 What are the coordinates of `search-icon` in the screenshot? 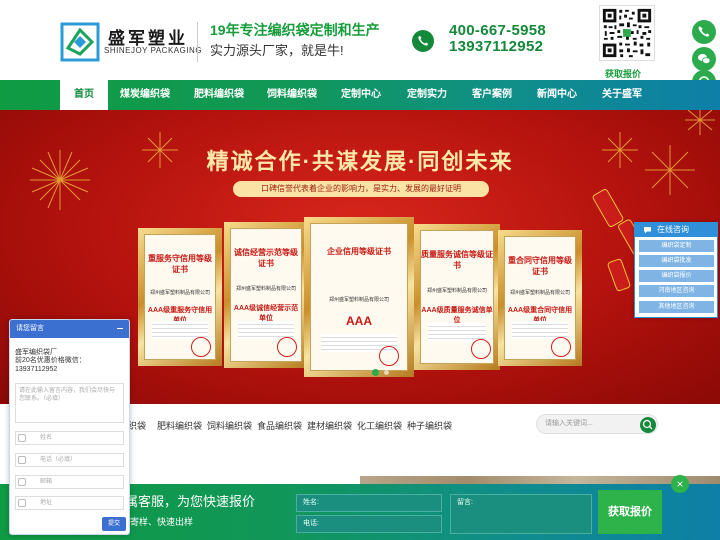 It's located at (647, 424).